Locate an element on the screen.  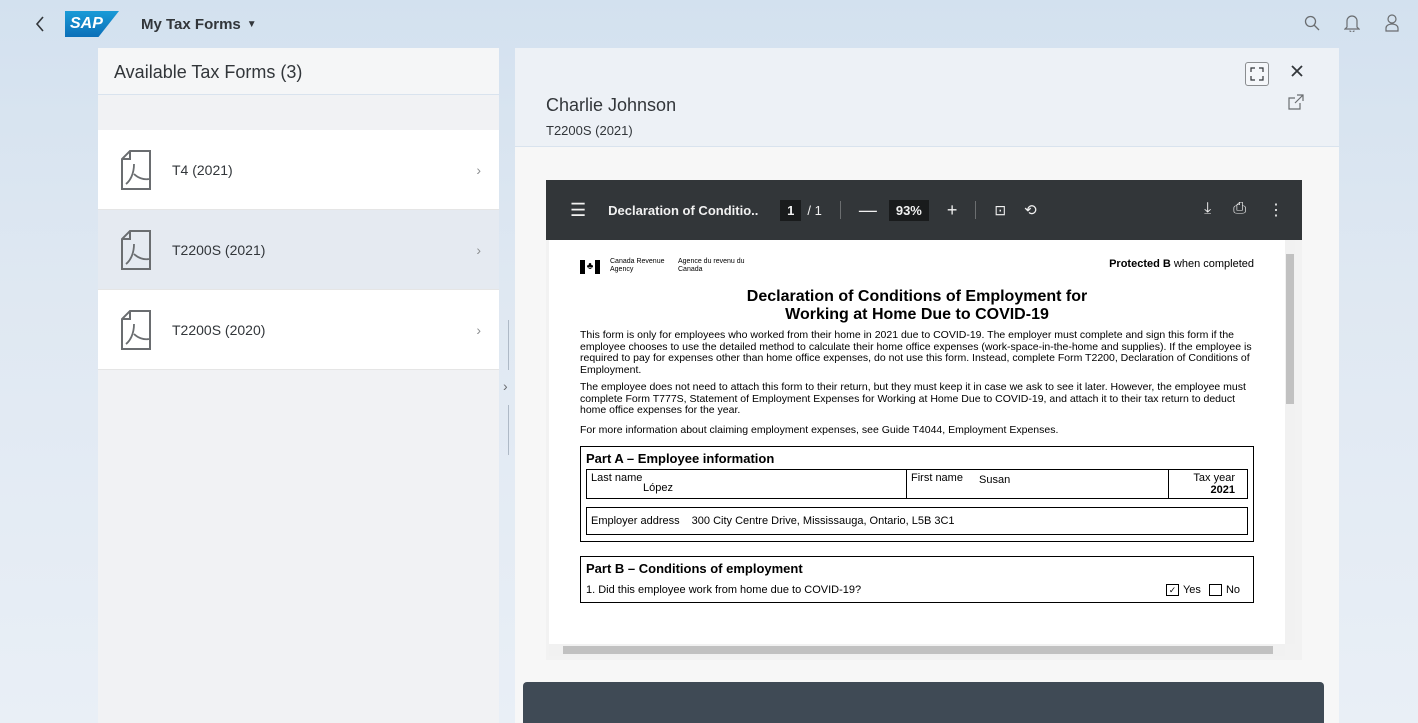
list-item-label: T2200S (2021) is located at coordinates (219, 249).